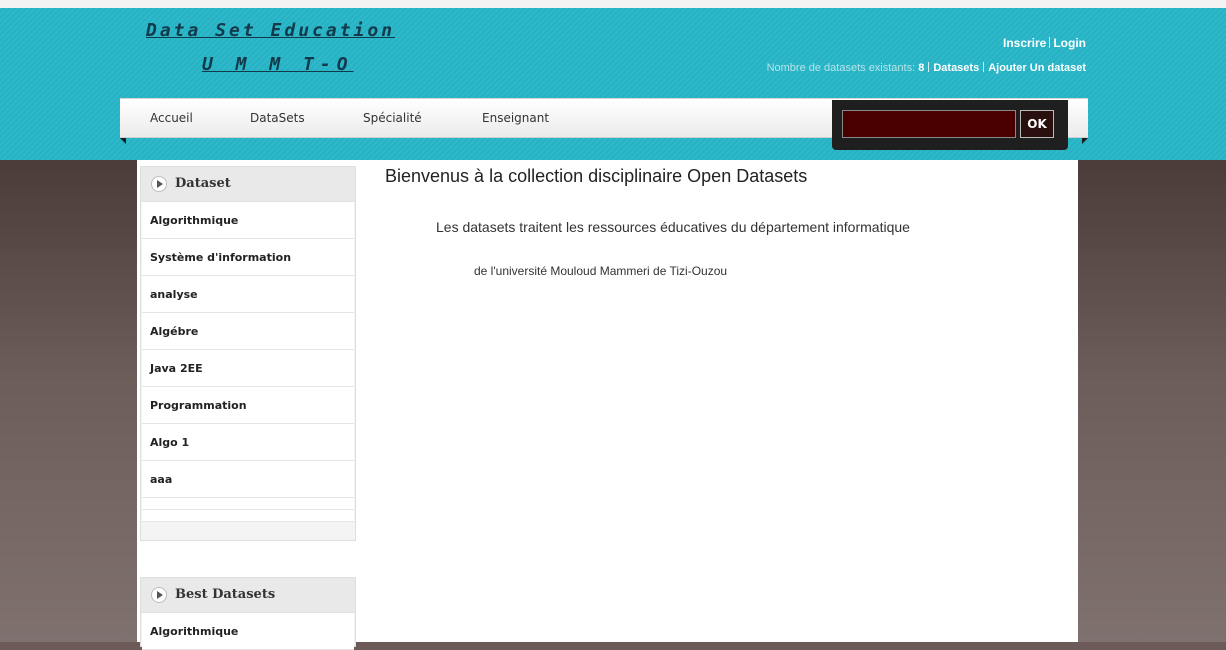 Image resolution: width=1226 pixels, height=650 pixels. I want to click on sidebar-item-java-2ee: Java 2EE, so click(248, 368).